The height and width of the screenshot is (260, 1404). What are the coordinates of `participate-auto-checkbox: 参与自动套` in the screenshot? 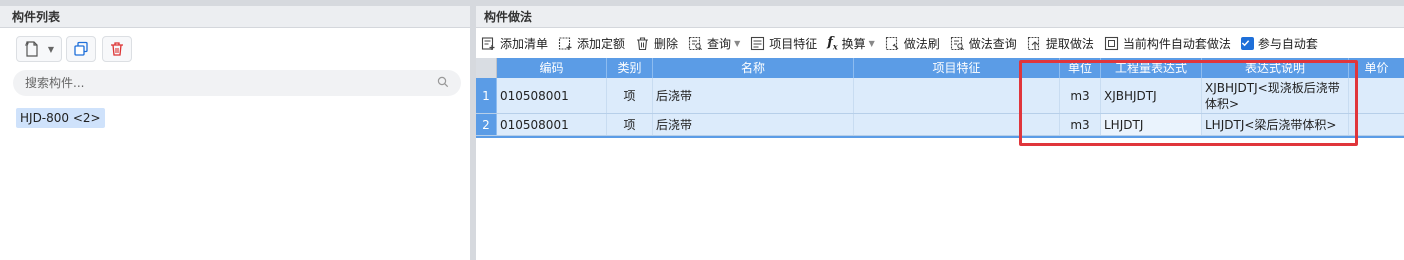 It's located at (1279, 43).